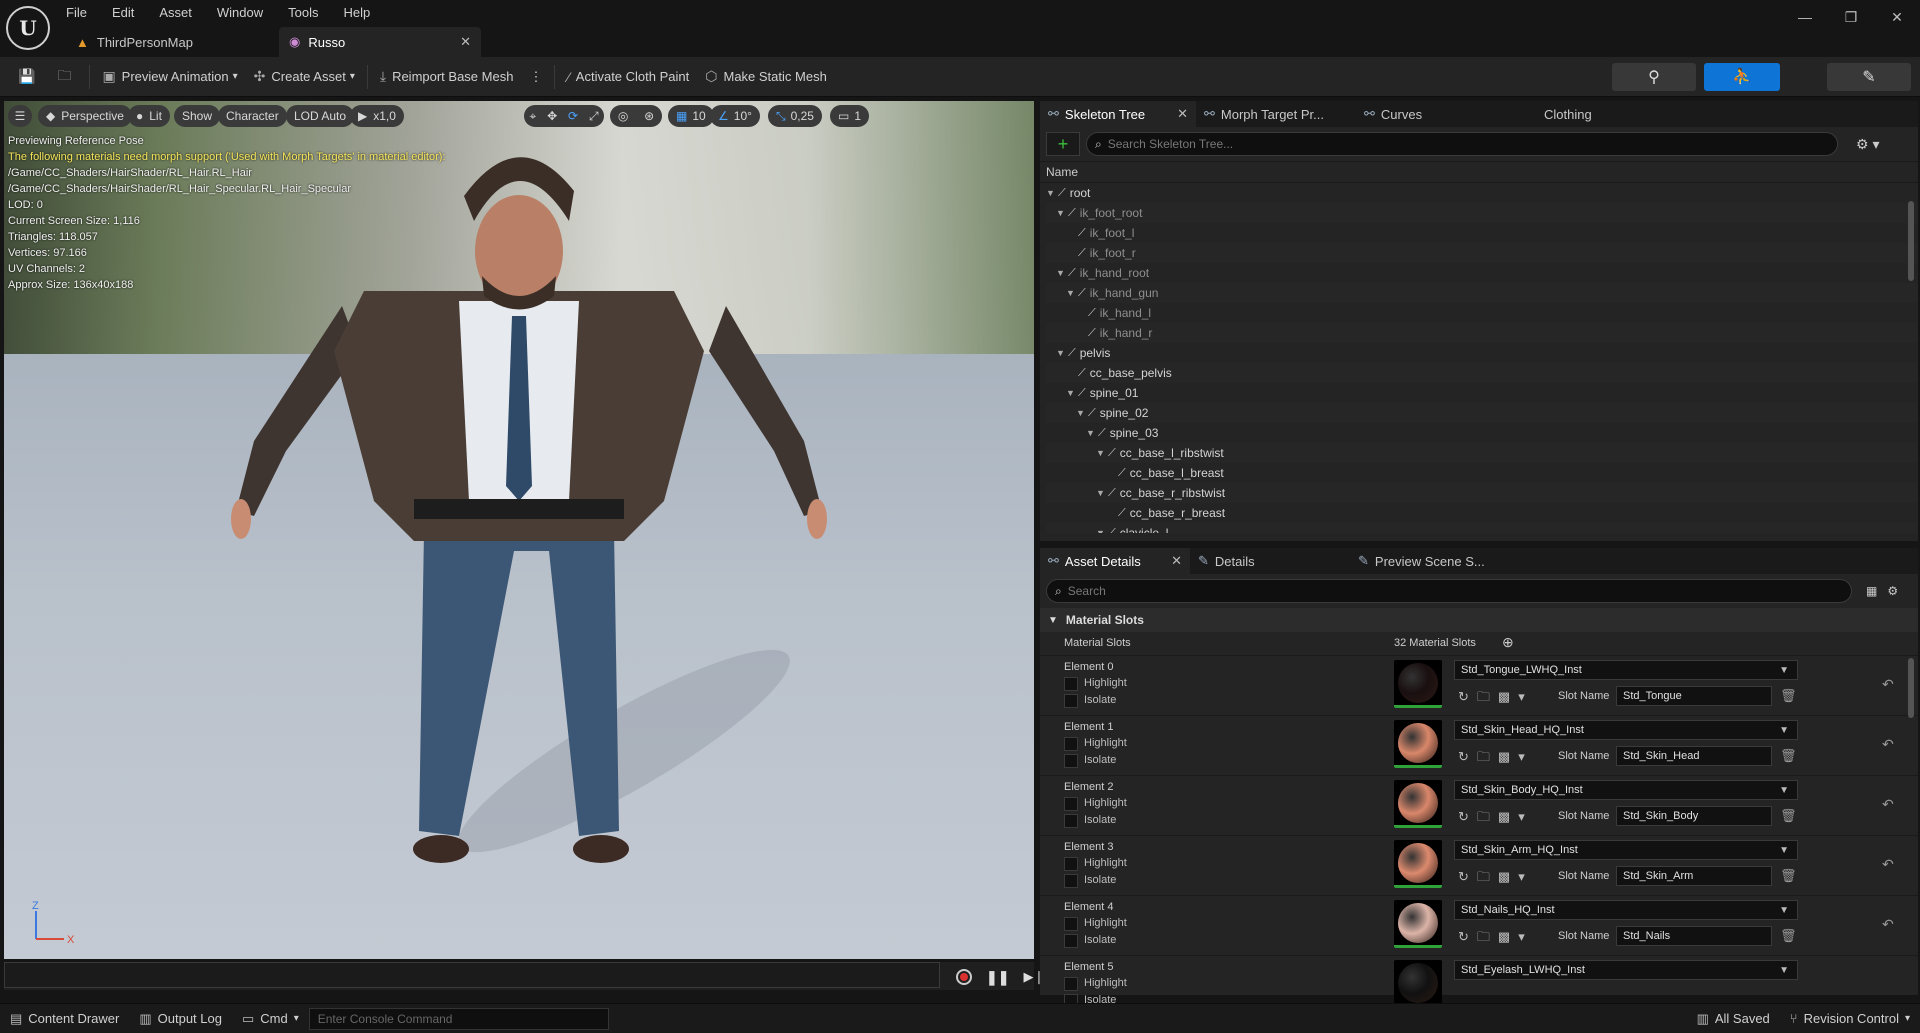 This screenshot has width=1920, height=1033. I want to click on pause-icon: ❚❚, so click(997, 977).